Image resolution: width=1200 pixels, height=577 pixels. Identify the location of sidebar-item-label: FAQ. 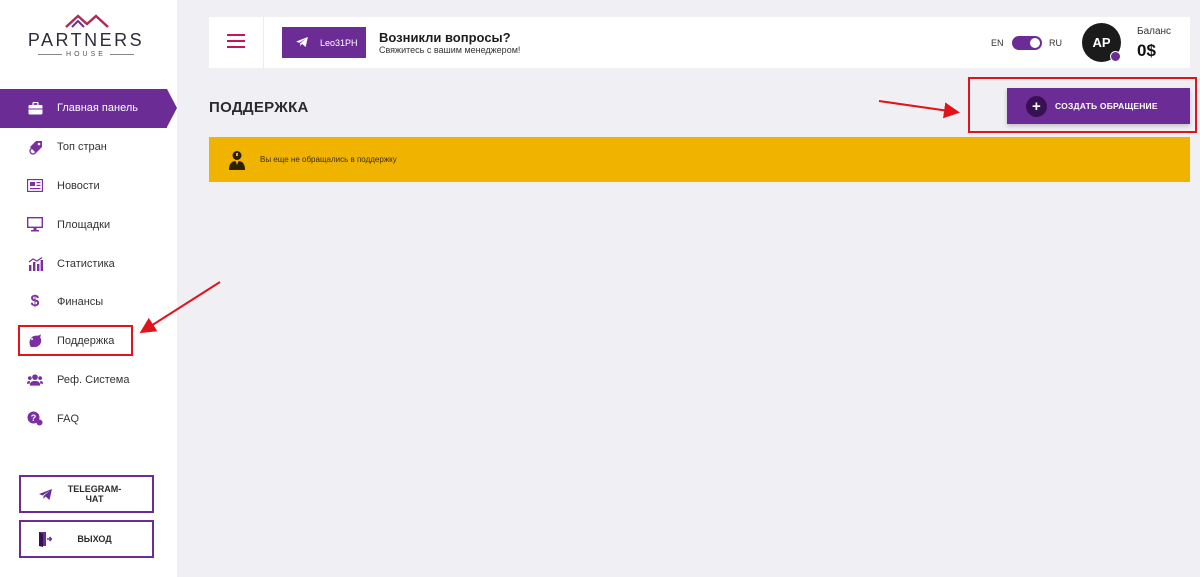
(68, 418).